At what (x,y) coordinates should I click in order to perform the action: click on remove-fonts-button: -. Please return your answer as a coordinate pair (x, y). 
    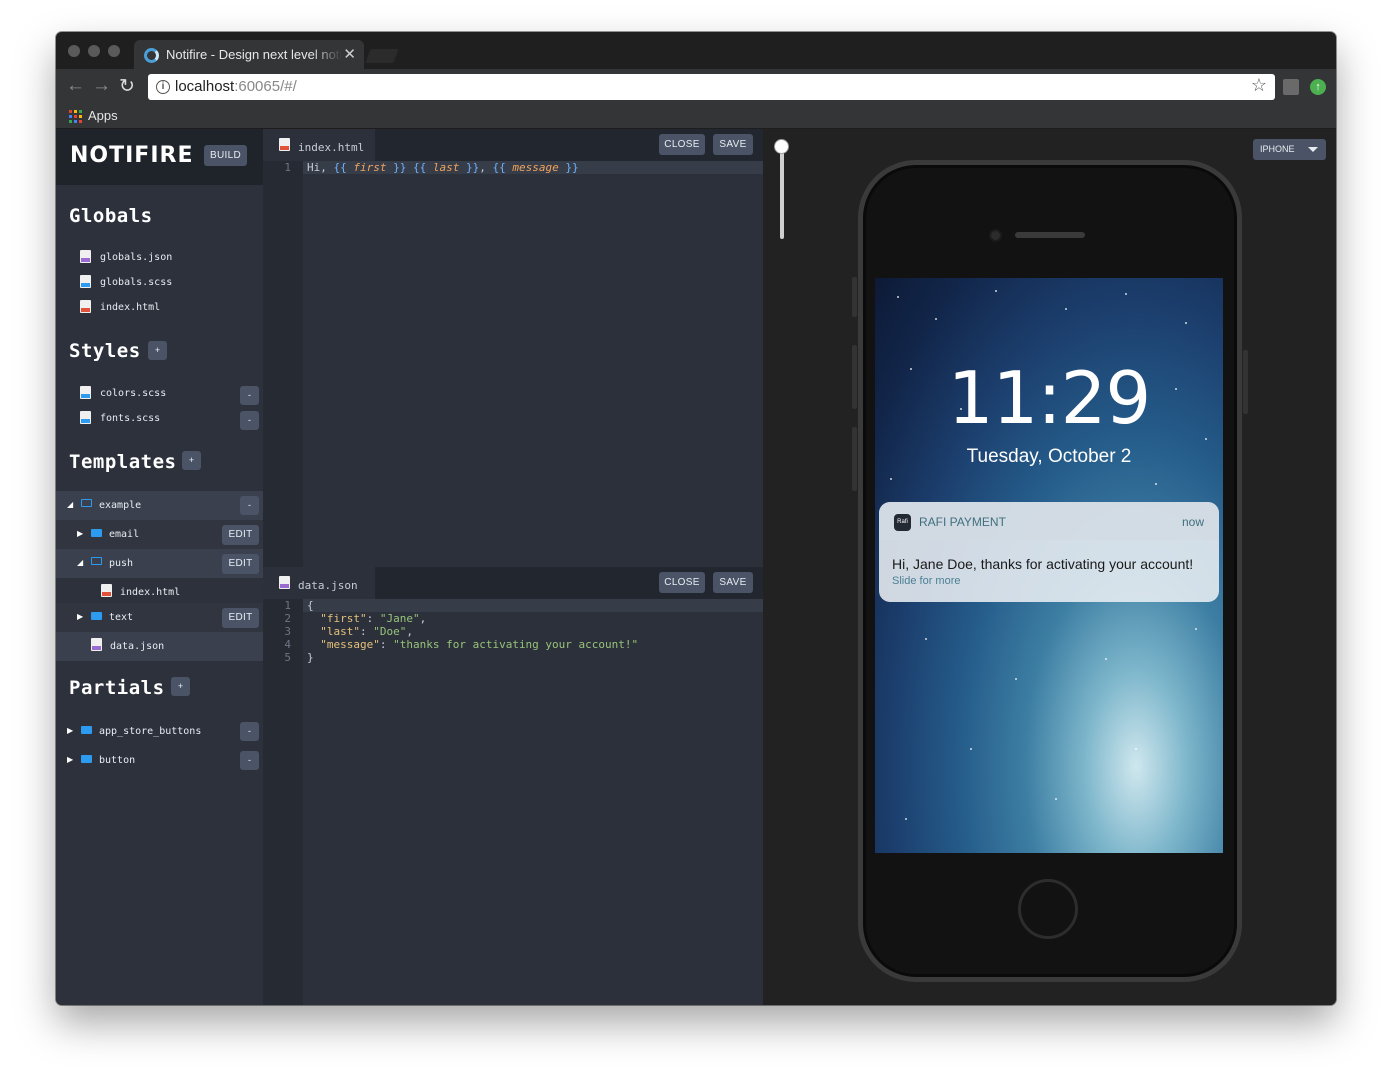
    Looking at the image, I should click on (249, 420).